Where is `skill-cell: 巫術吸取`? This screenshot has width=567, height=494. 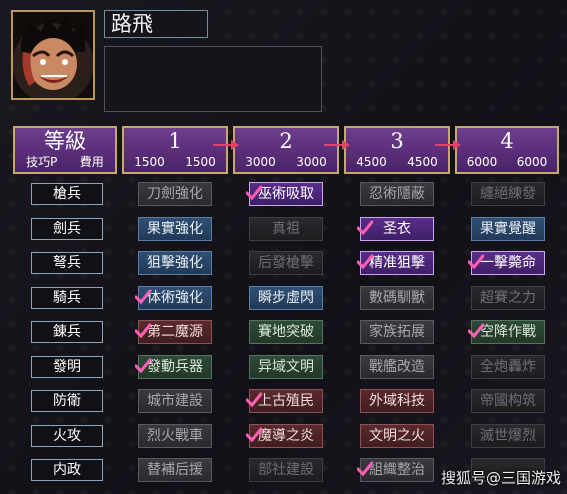
skill-cell: 巫術吸取 is located at coordinates (284, 194).